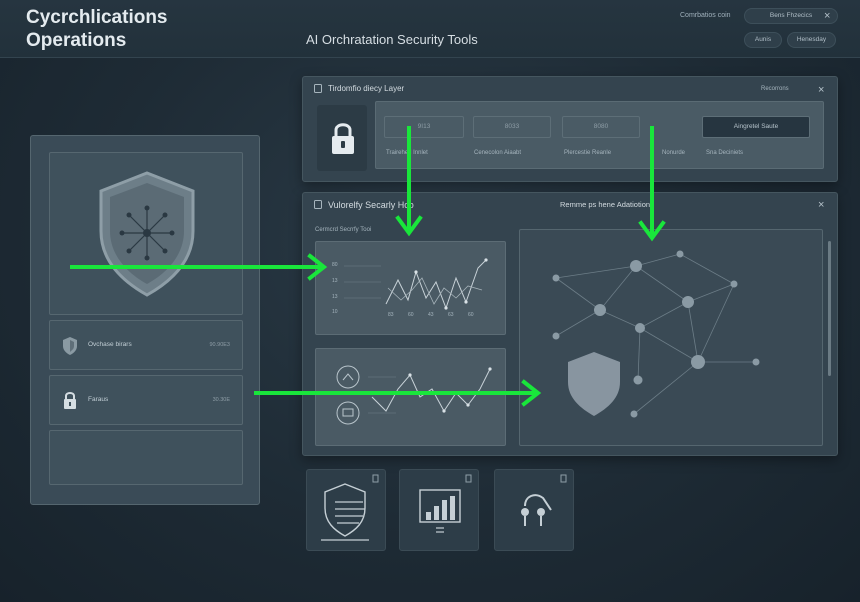  What do you see at coordinates (656, 334) in the screenshot?
I see `network-graph` at bounding box center [656, 334].